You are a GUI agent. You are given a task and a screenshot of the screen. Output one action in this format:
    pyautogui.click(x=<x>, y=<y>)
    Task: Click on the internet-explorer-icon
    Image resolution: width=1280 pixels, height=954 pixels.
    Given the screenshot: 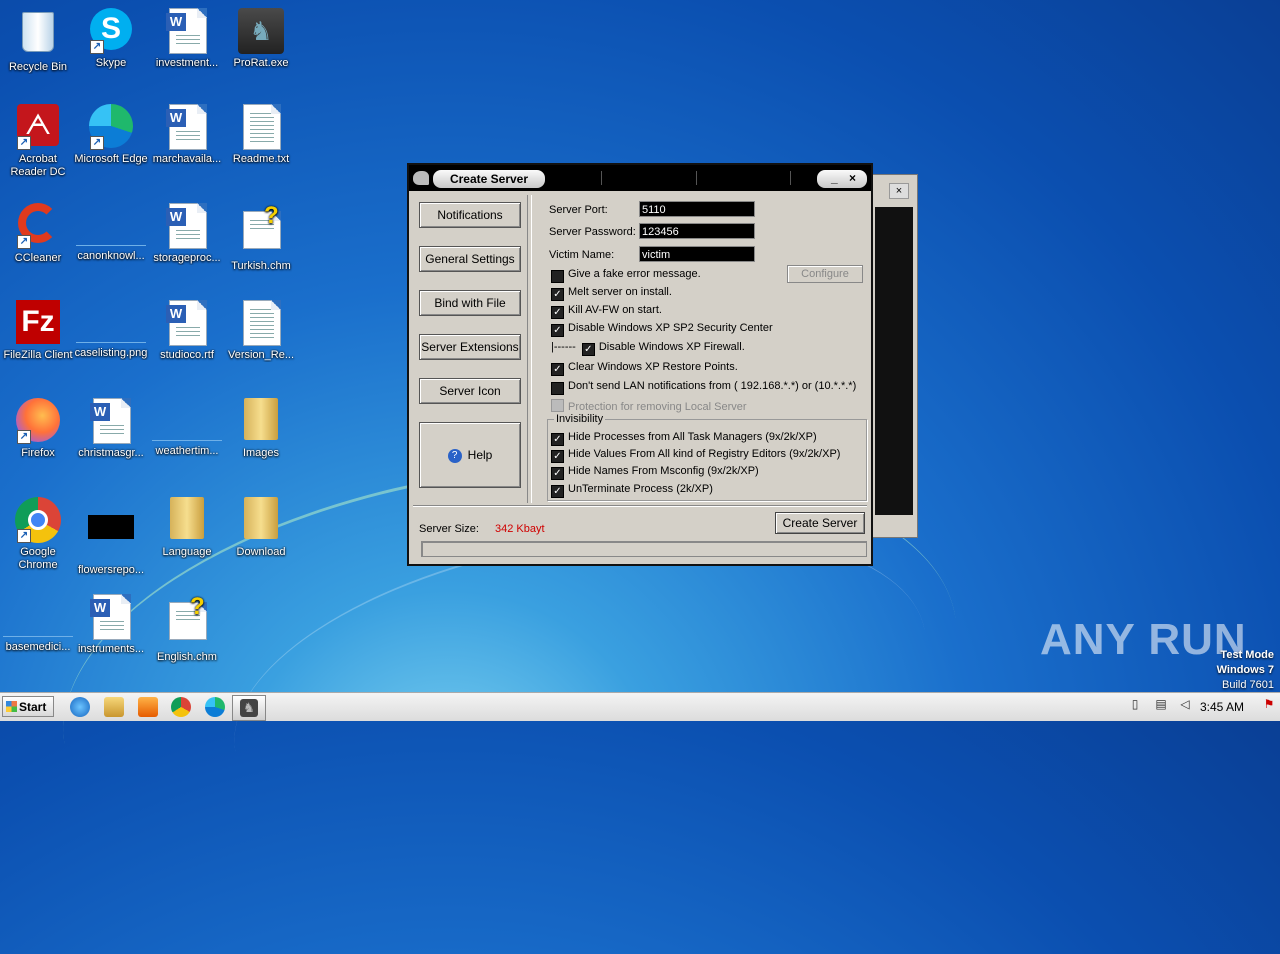 What is the action you would take?
    pyautogui.click(x=80, y=707)
    